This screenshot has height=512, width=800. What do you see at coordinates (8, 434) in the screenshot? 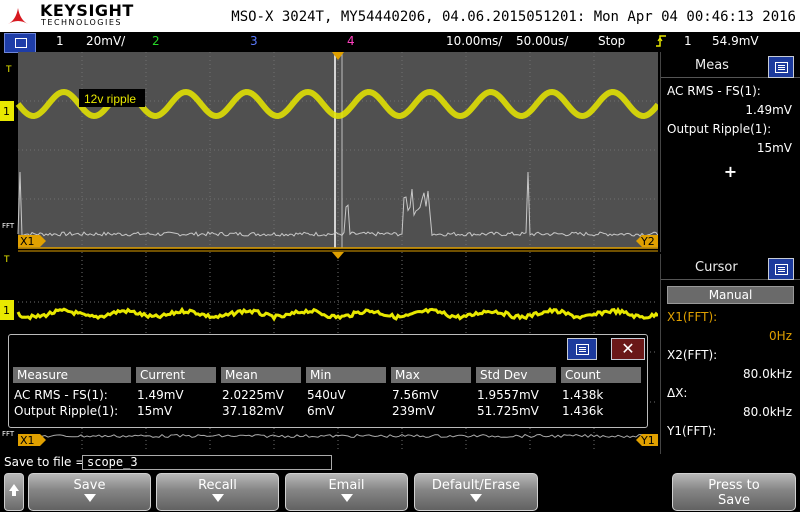
I see `fft-marker-lower: FFT` at bounding box center [8, 434].